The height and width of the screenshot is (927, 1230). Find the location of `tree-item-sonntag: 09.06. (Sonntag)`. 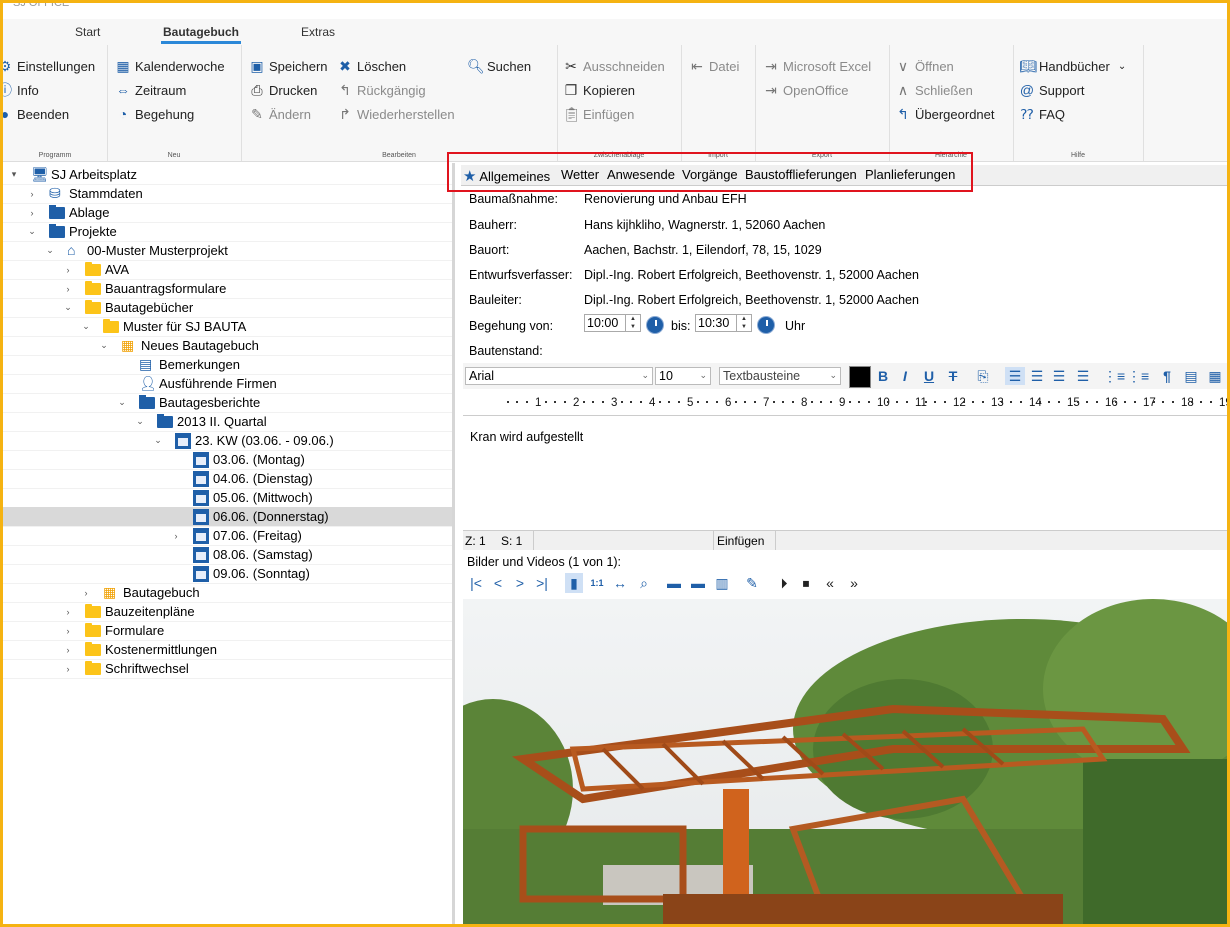

tree-item-sonntag: 09.06. (Sonntag) is located at coordinates (227, 574).